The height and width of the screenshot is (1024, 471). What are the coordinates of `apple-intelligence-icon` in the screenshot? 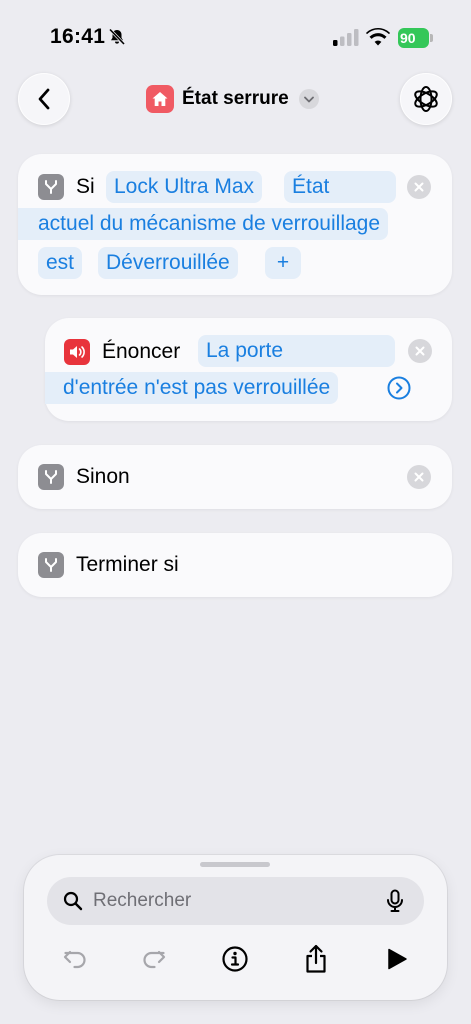 It's located at (426, 99).